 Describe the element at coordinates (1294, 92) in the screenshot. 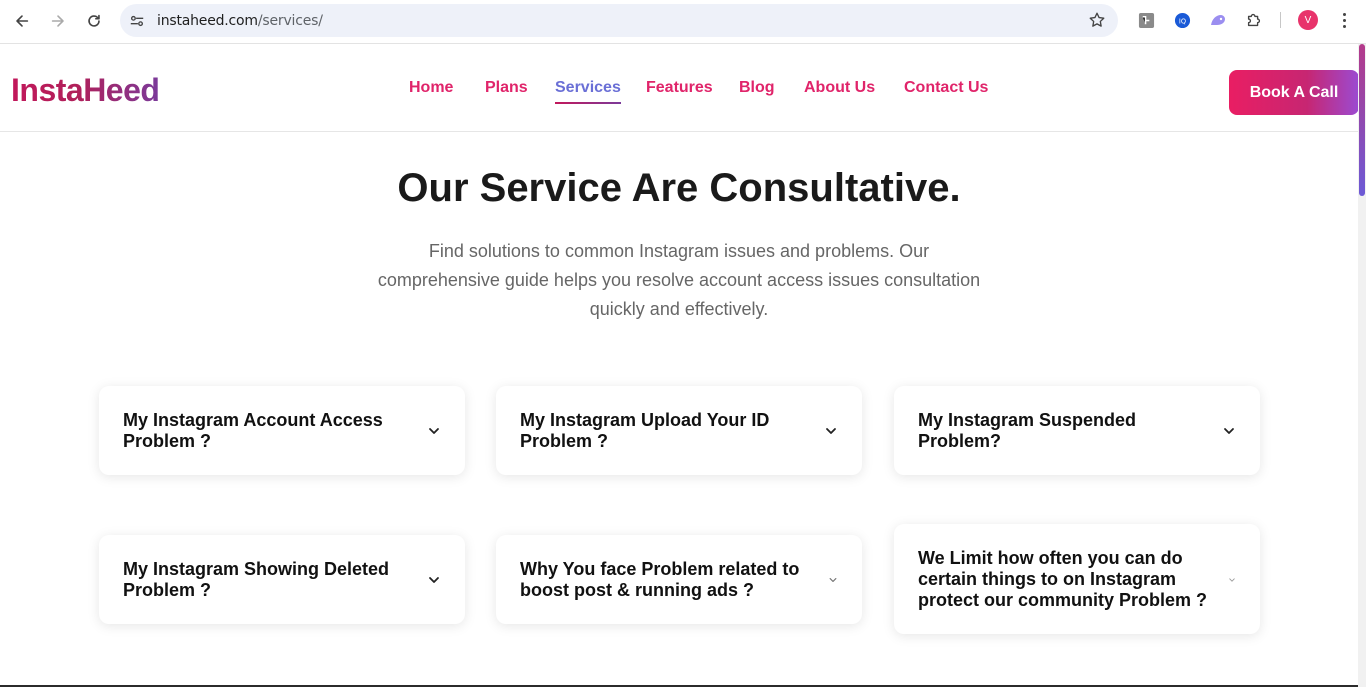

I see `book-a-call-button: Book A Call` at that location.